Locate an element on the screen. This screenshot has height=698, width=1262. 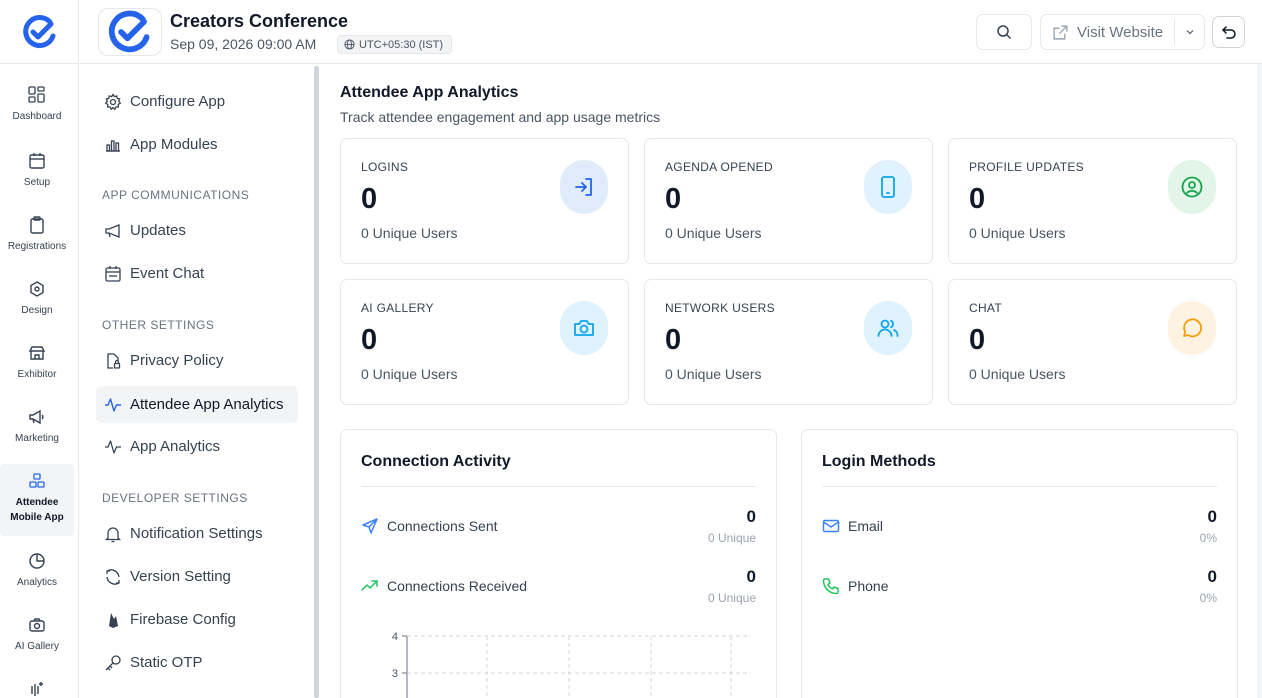
rail-item-registrations: Registrations is located at coordinates (37, 235).